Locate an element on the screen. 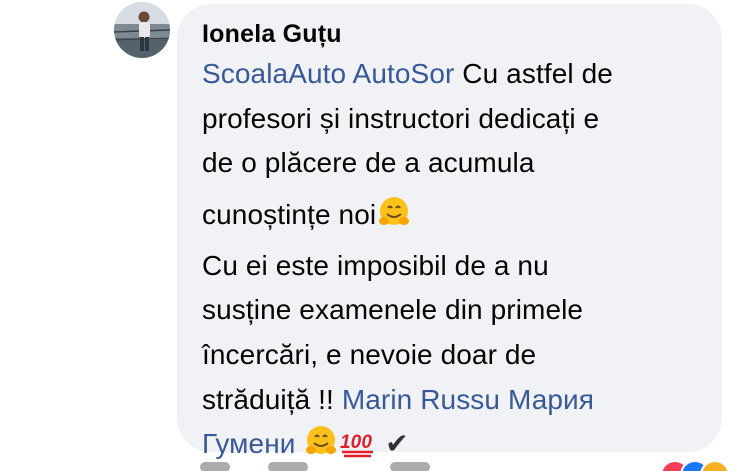 The width and height of the screenshot is (750, 471). comment-line-8: străduiță !! Marin Russu Мария is located at coordinates (452, 400).